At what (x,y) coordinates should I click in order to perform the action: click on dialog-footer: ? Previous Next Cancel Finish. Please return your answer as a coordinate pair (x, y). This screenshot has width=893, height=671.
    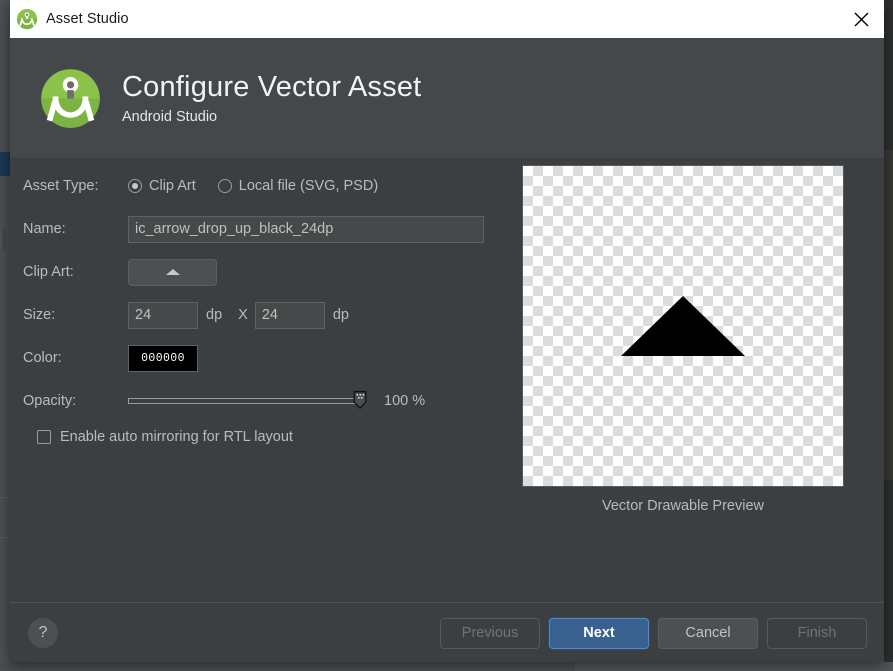
    Looking at the image, I should click on (447, 632).